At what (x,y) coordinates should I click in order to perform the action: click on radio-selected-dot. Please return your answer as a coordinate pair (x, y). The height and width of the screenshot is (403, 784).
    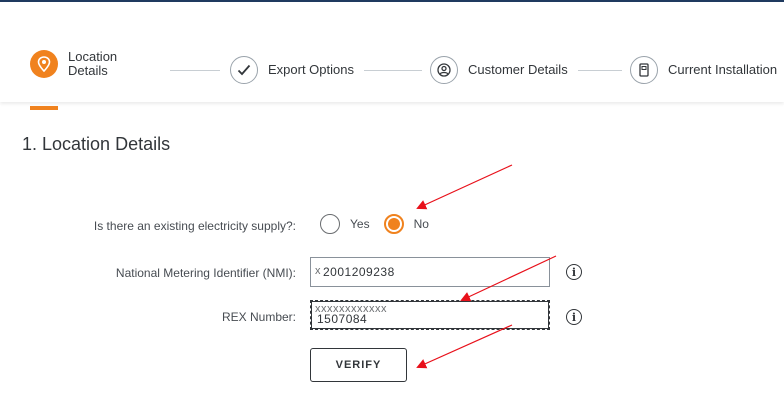
    Looking at the image, I should click on (393, 224).